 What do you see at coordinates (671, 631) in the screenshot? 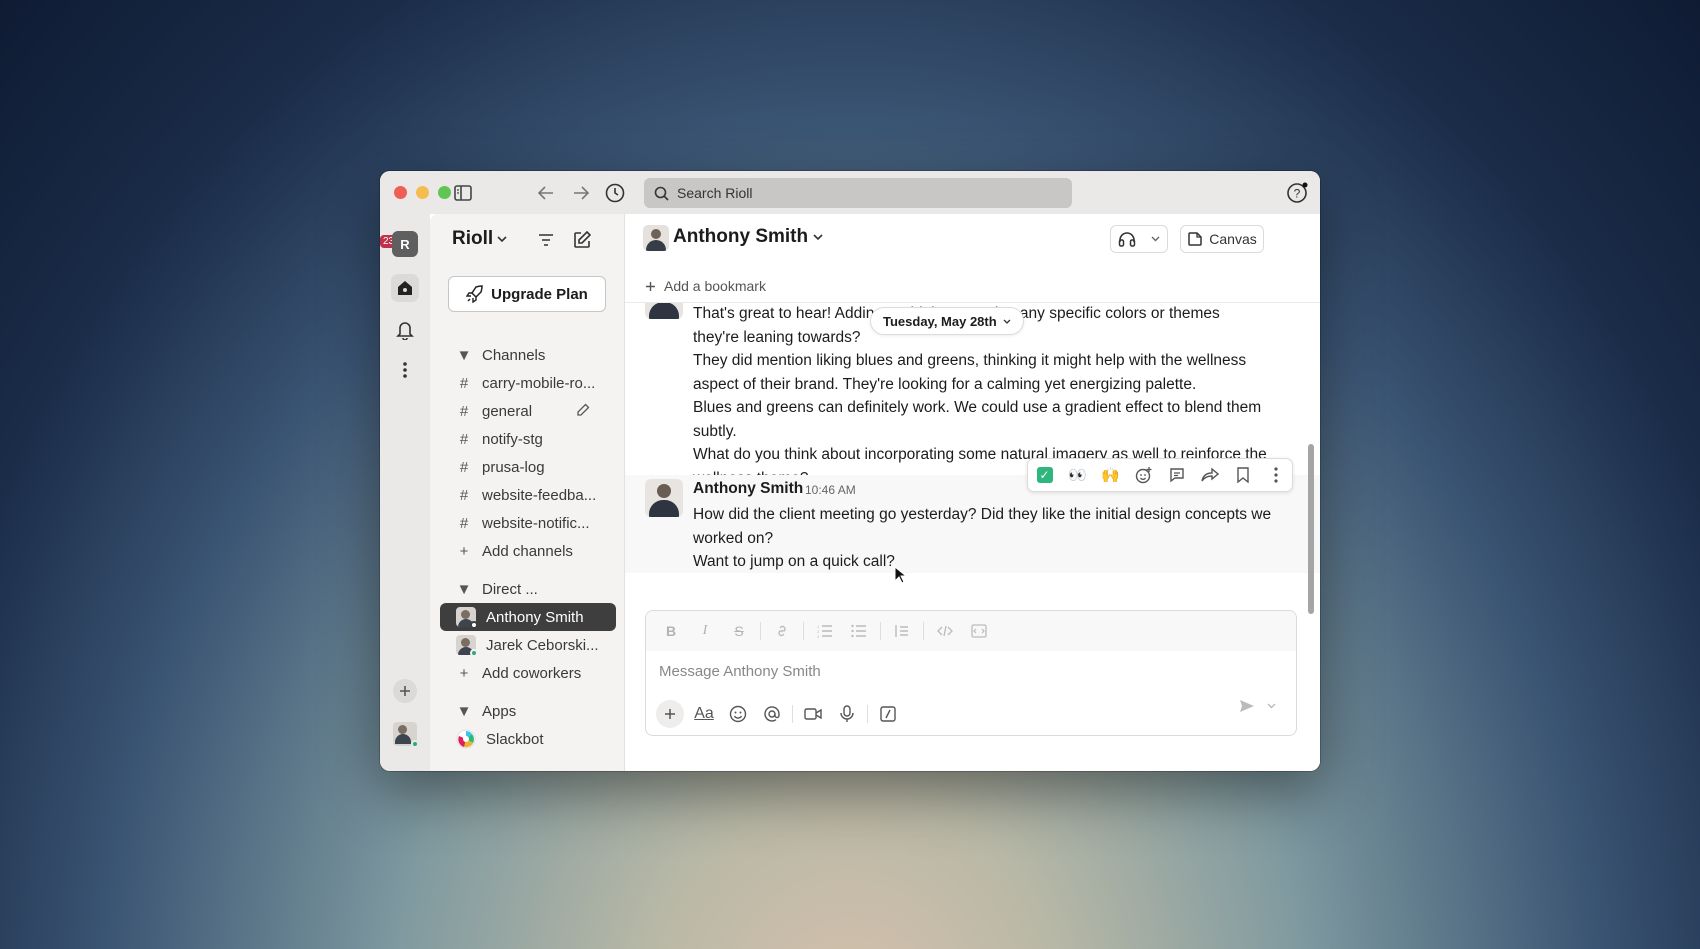
I see `bold-icon: B` at bounding box center [671, 631].